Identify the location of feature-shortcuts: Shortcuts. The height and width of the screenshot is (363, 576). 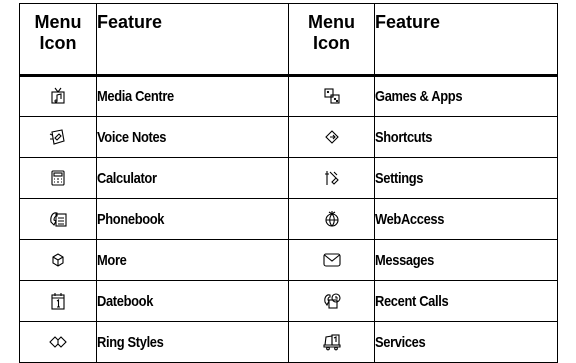
(466, 137).